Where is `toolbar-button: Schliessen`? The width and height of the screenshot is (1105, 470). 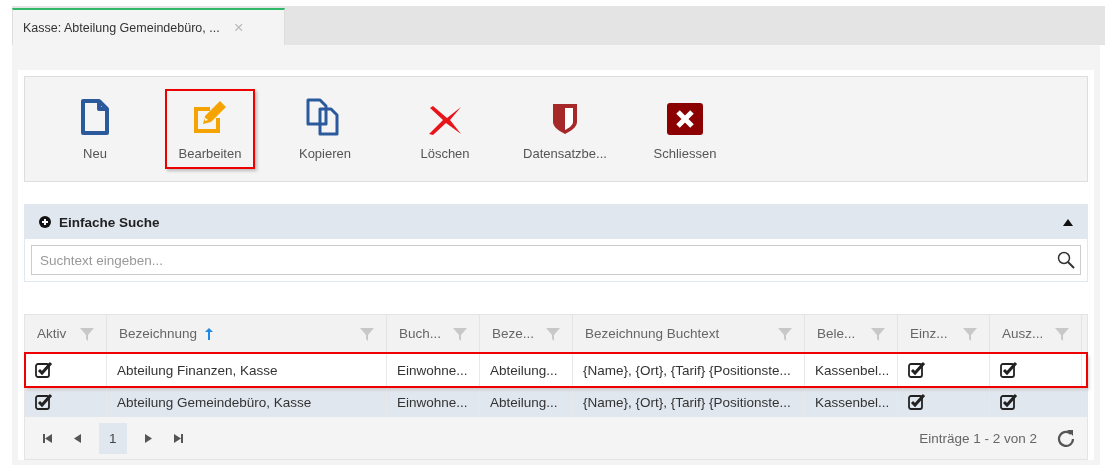
toolbar-button: Schliessen is located at coordinates (685, 129).